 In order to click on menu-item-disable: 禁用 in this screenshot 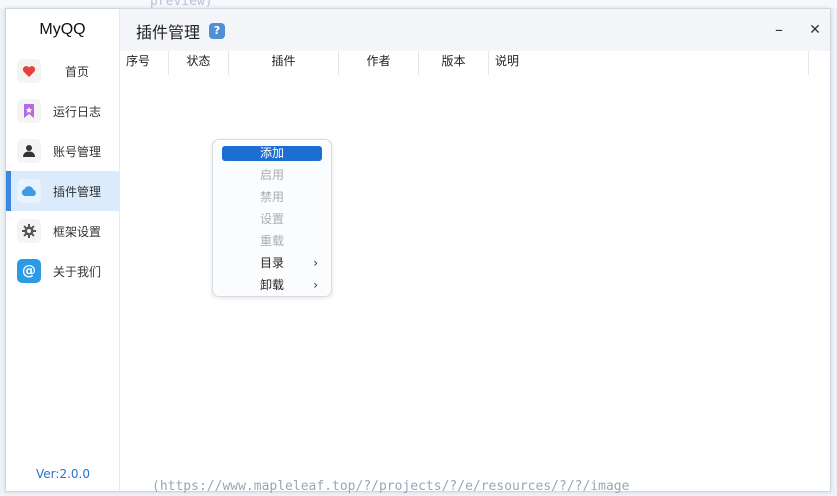, I will do `click(272, 197)`.